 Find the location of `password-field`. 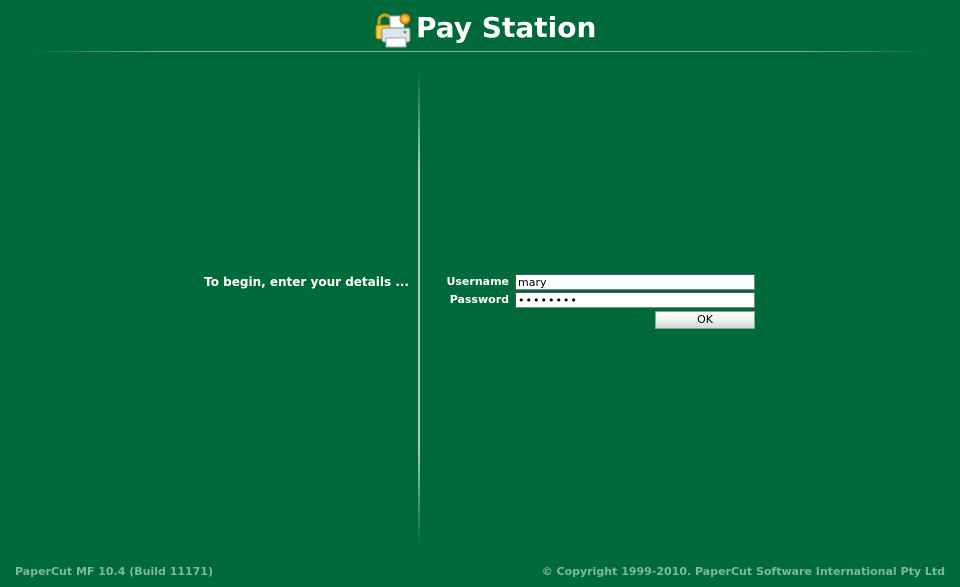

password-field is located at coordinates (635, 300).